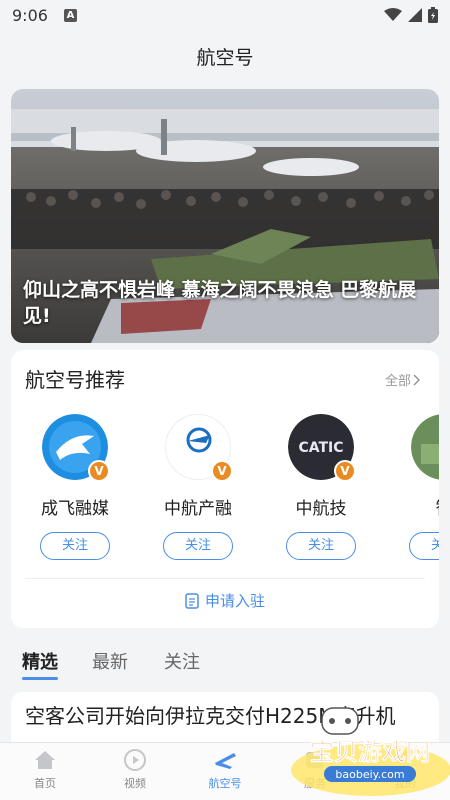  I want to click on divider, so click(225, 578).